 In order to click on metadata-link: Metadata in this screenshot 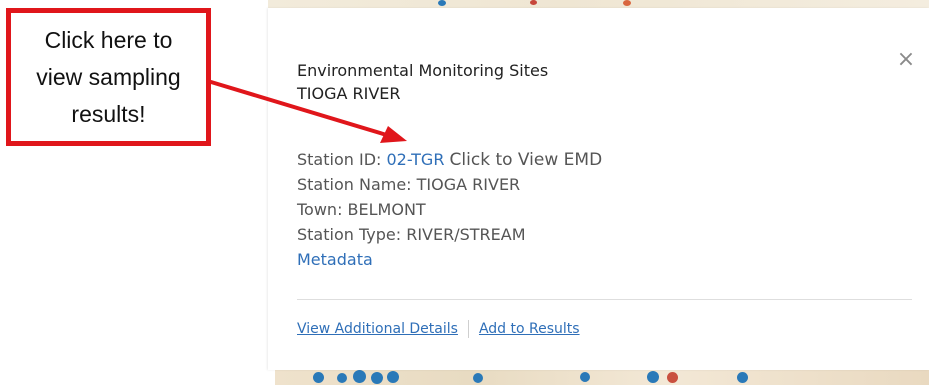, I will do `click(449, 259)`.